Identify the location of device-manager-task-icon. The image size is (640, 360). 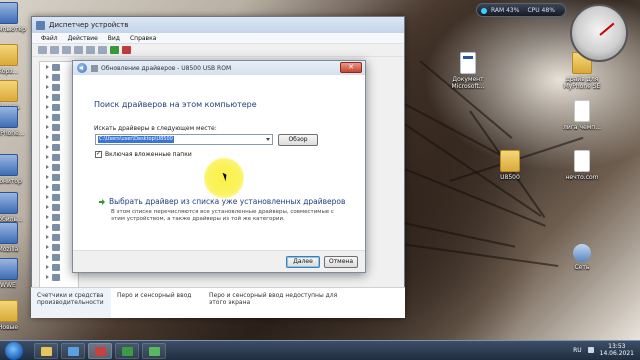
(100, 351).